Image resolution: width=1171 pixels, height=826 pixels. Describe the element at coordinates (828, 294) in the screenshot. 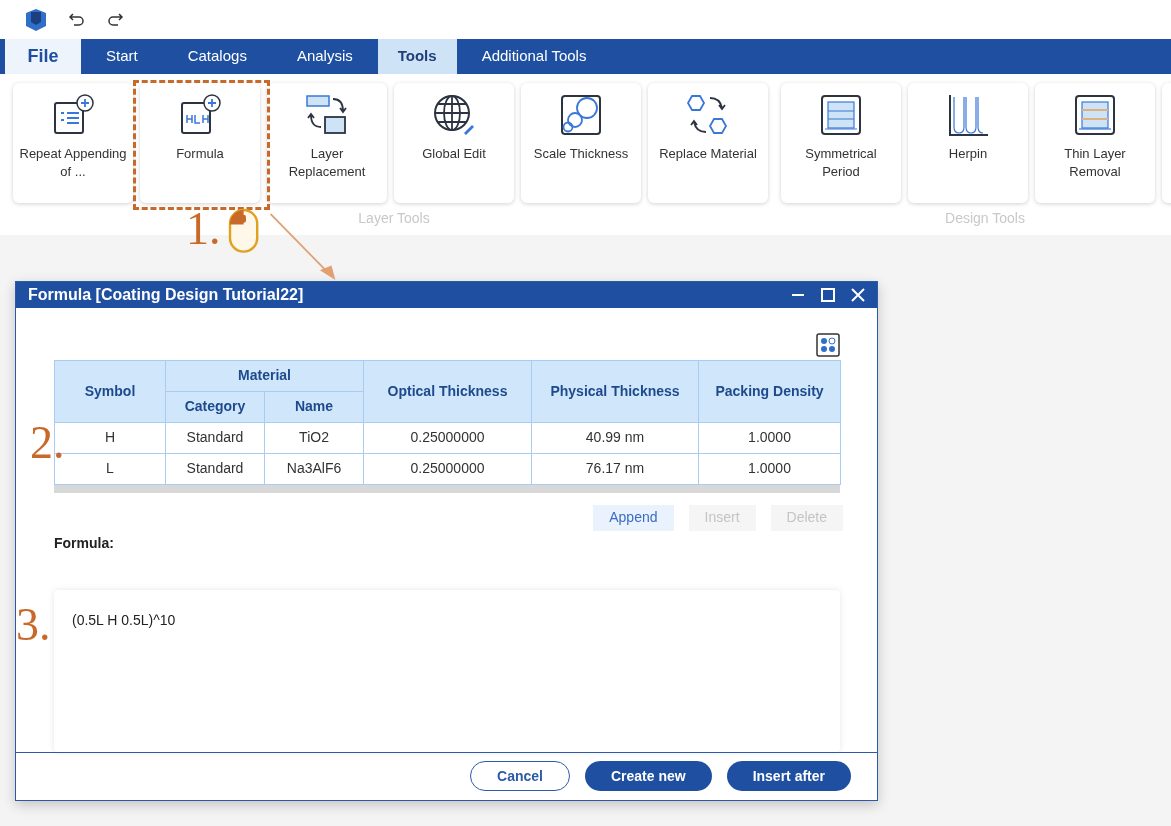

I see `maximize-icon` at that location.